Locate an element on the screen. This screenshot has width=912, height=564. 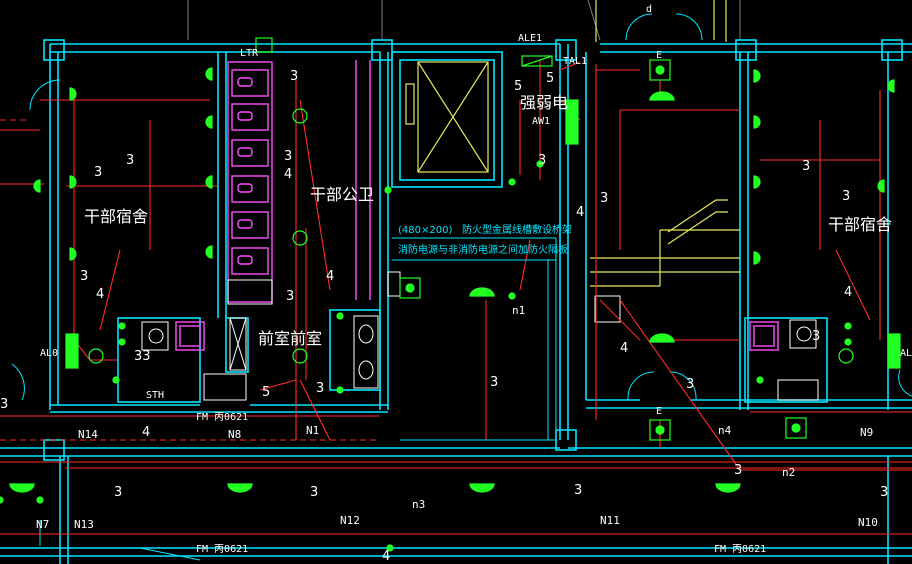
tag-e1: E is located at coordinates (659, 55).